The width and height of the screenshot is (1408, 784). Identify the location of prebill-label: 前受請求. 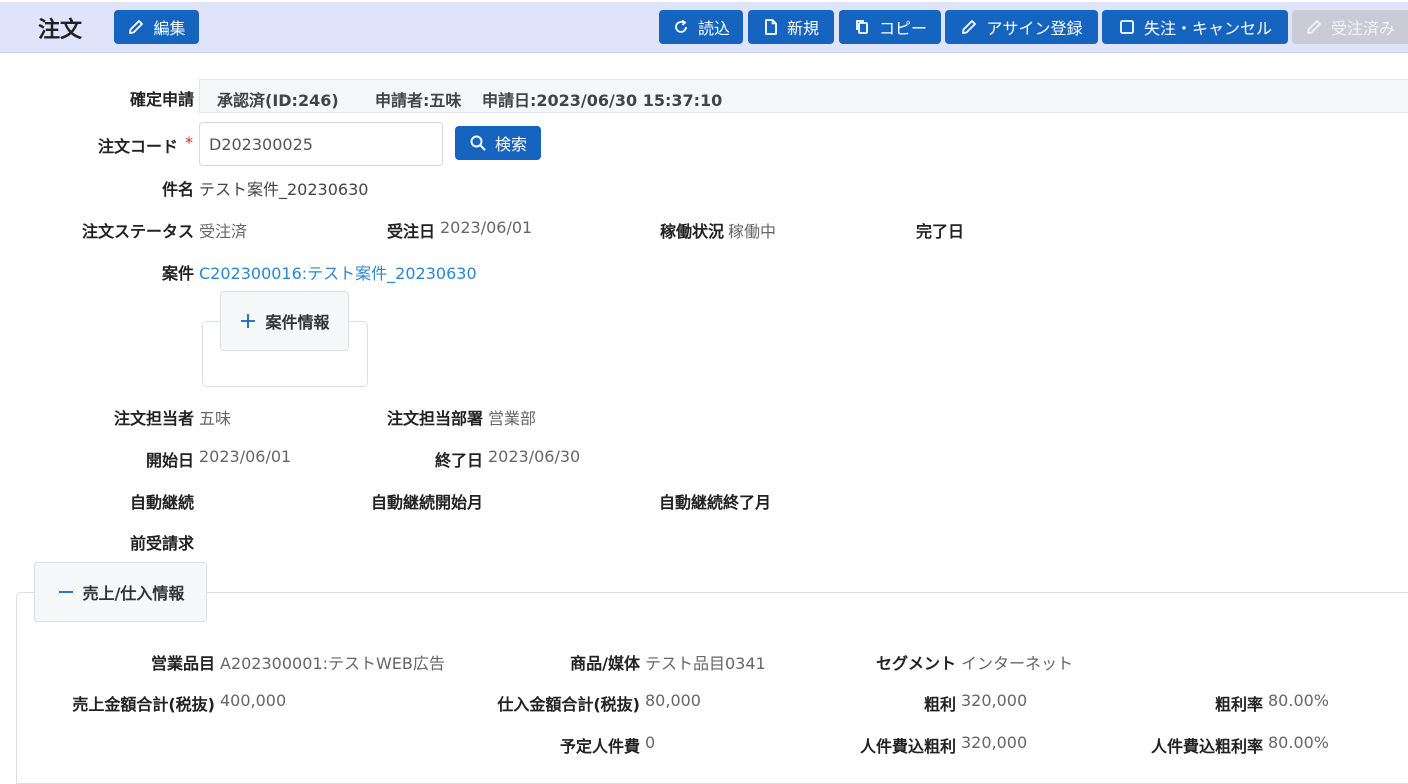
(161, 543).